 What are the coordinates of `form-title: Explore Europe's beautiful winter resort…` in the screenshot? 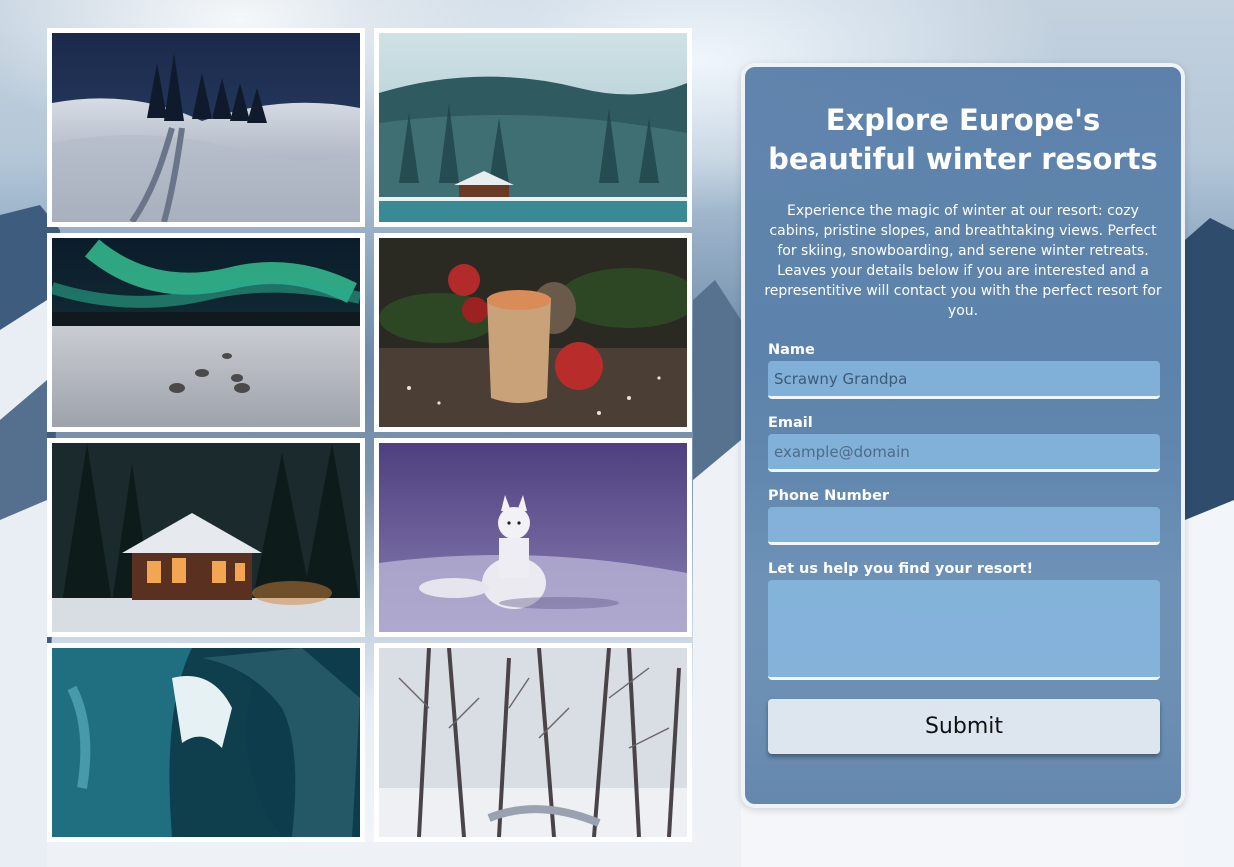 It's located at (963, 139).